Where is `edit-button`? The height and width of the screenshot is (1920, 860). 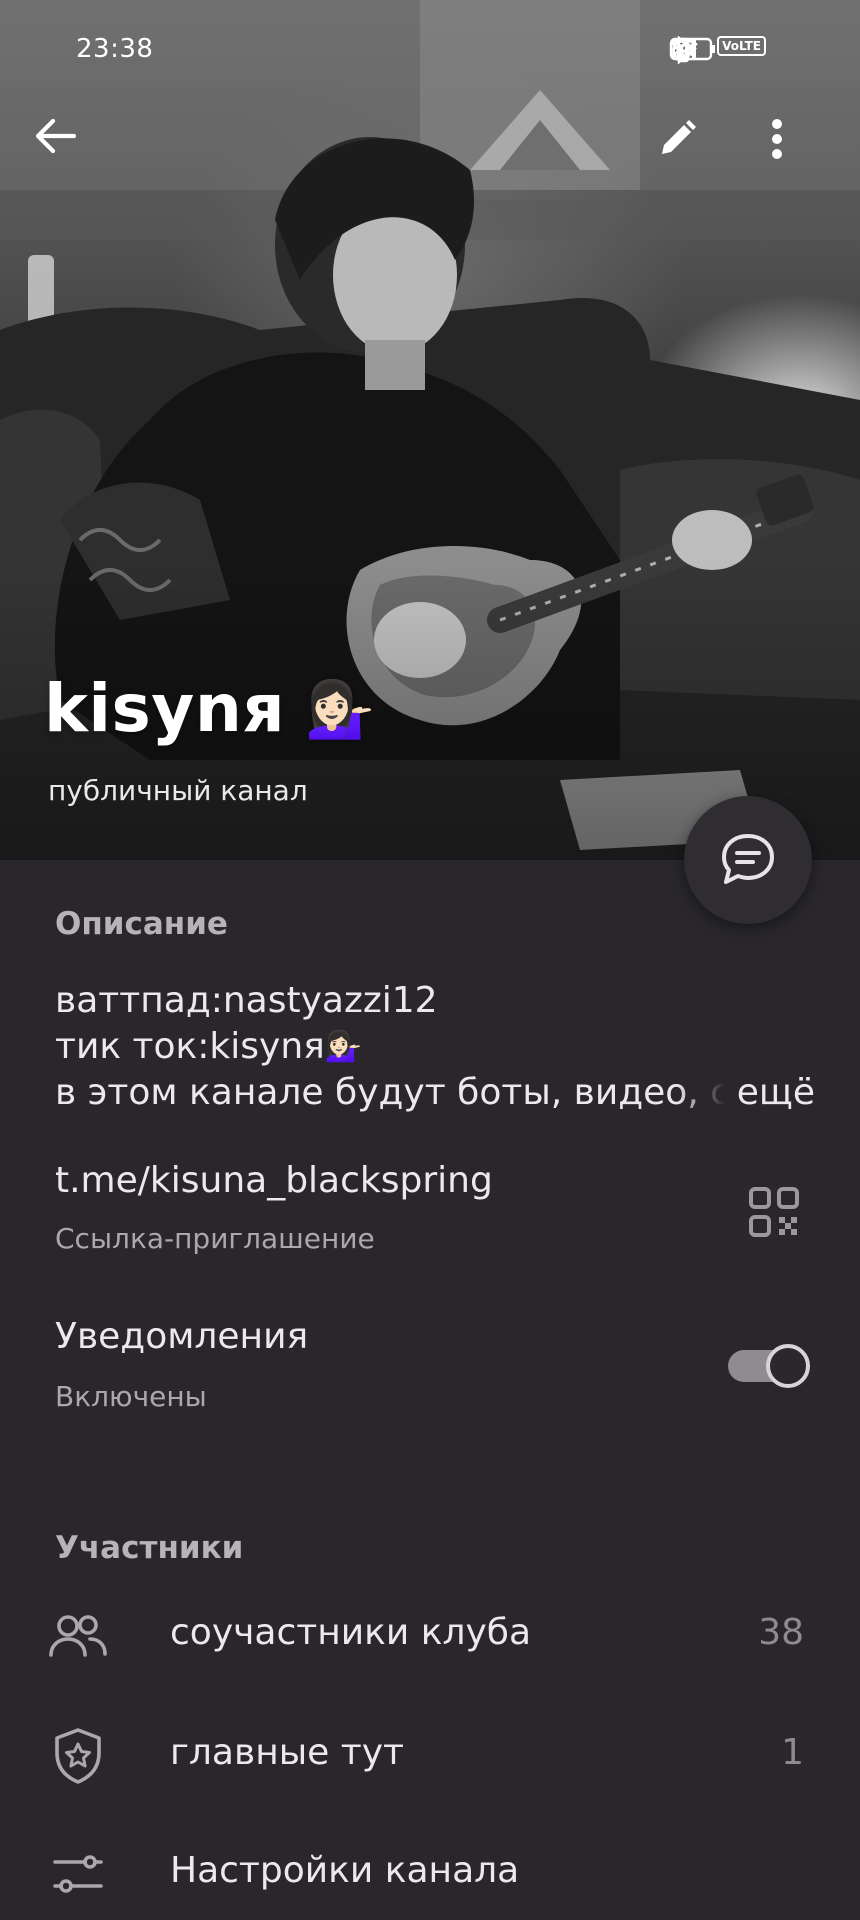
edit-button is located at coordinates (688, 150).